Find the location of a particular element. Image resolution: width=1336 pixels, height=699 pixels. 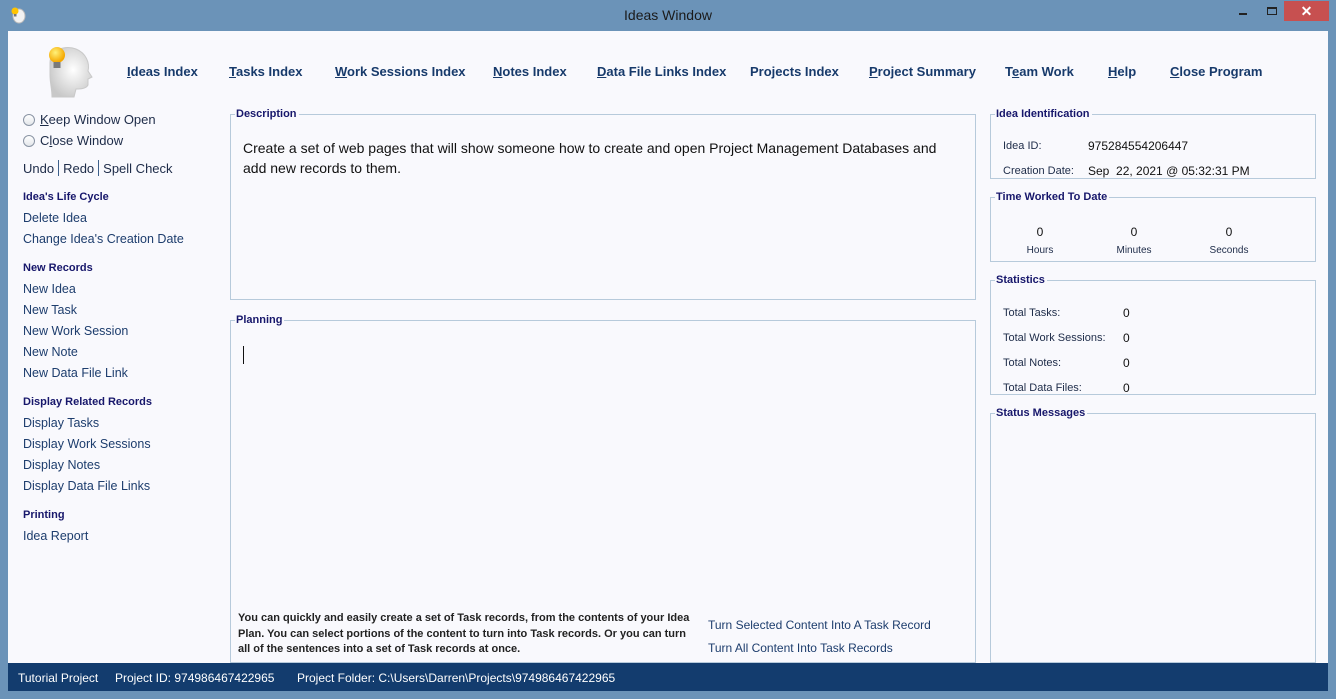

nav-tasks-index: Tasks Index is located at coordinates (265, 71).